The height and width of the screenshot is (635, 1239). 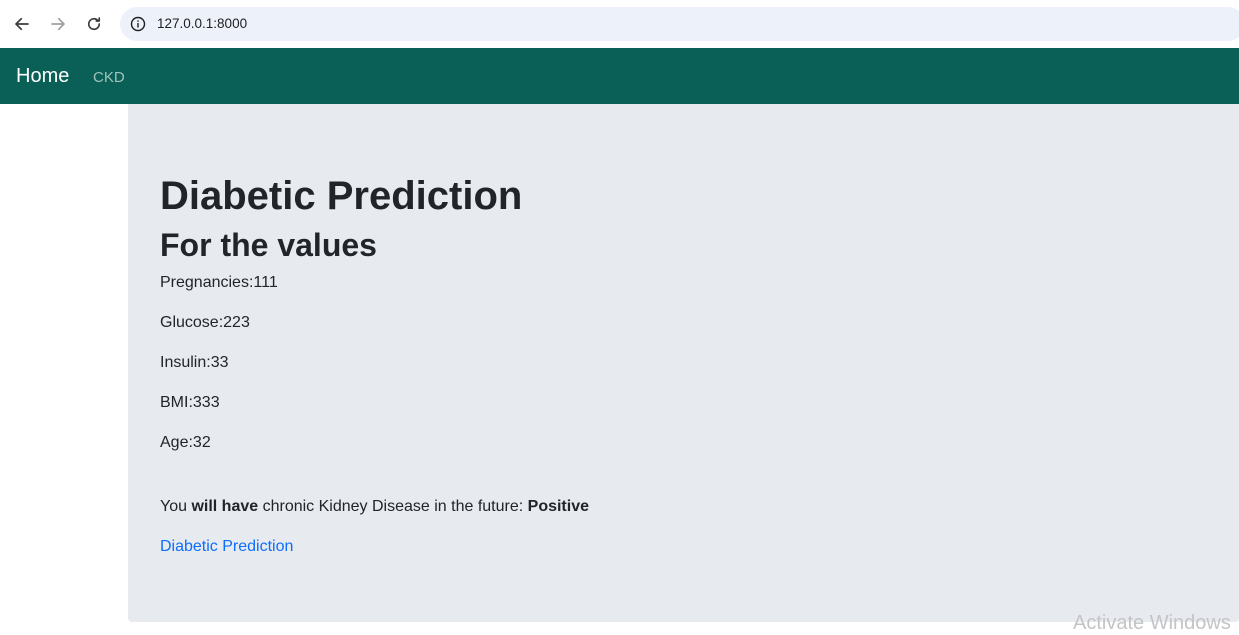 I want to click on address-bar: 127.0.0.1:8000, so click(x=679, y=24).